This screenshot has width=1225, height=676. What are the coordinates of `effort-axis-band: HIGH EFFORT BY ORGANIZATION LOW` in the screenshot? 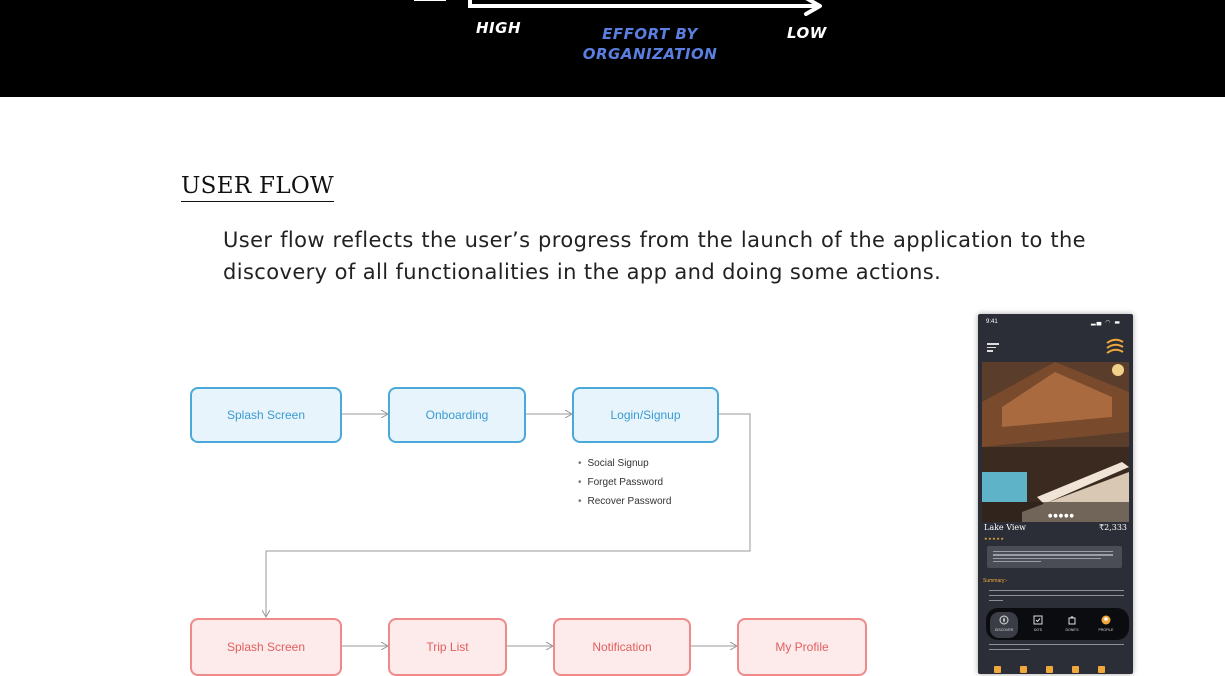 It's located at (612, 48).